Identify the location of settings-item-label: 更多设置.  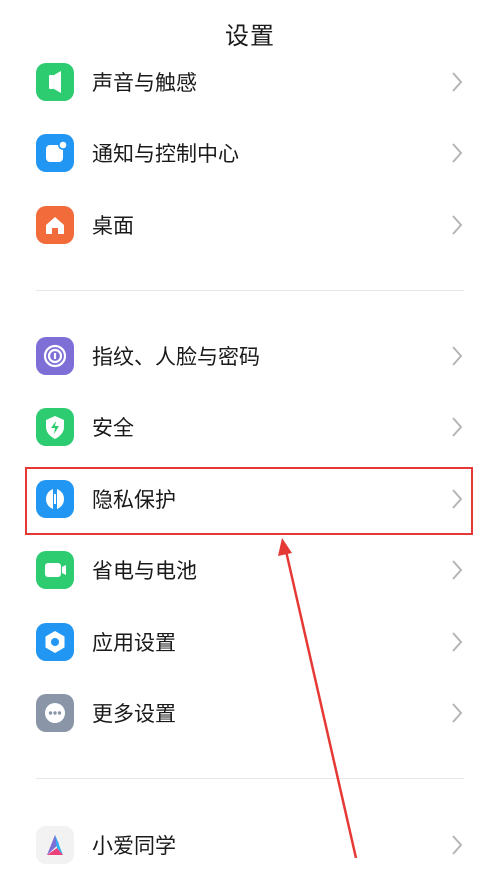
(134, 714).